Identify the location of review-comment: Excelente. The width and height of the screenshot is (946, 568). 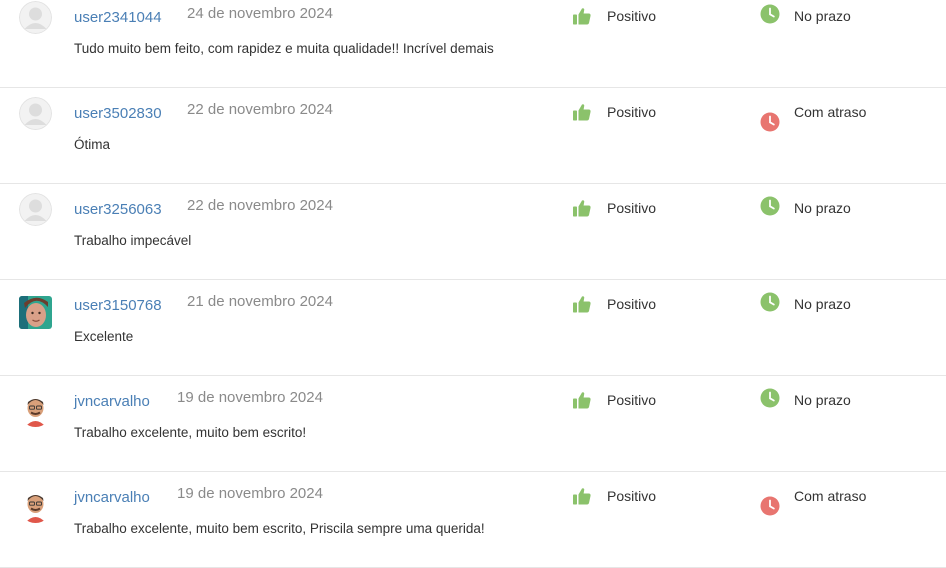
(104, 336).